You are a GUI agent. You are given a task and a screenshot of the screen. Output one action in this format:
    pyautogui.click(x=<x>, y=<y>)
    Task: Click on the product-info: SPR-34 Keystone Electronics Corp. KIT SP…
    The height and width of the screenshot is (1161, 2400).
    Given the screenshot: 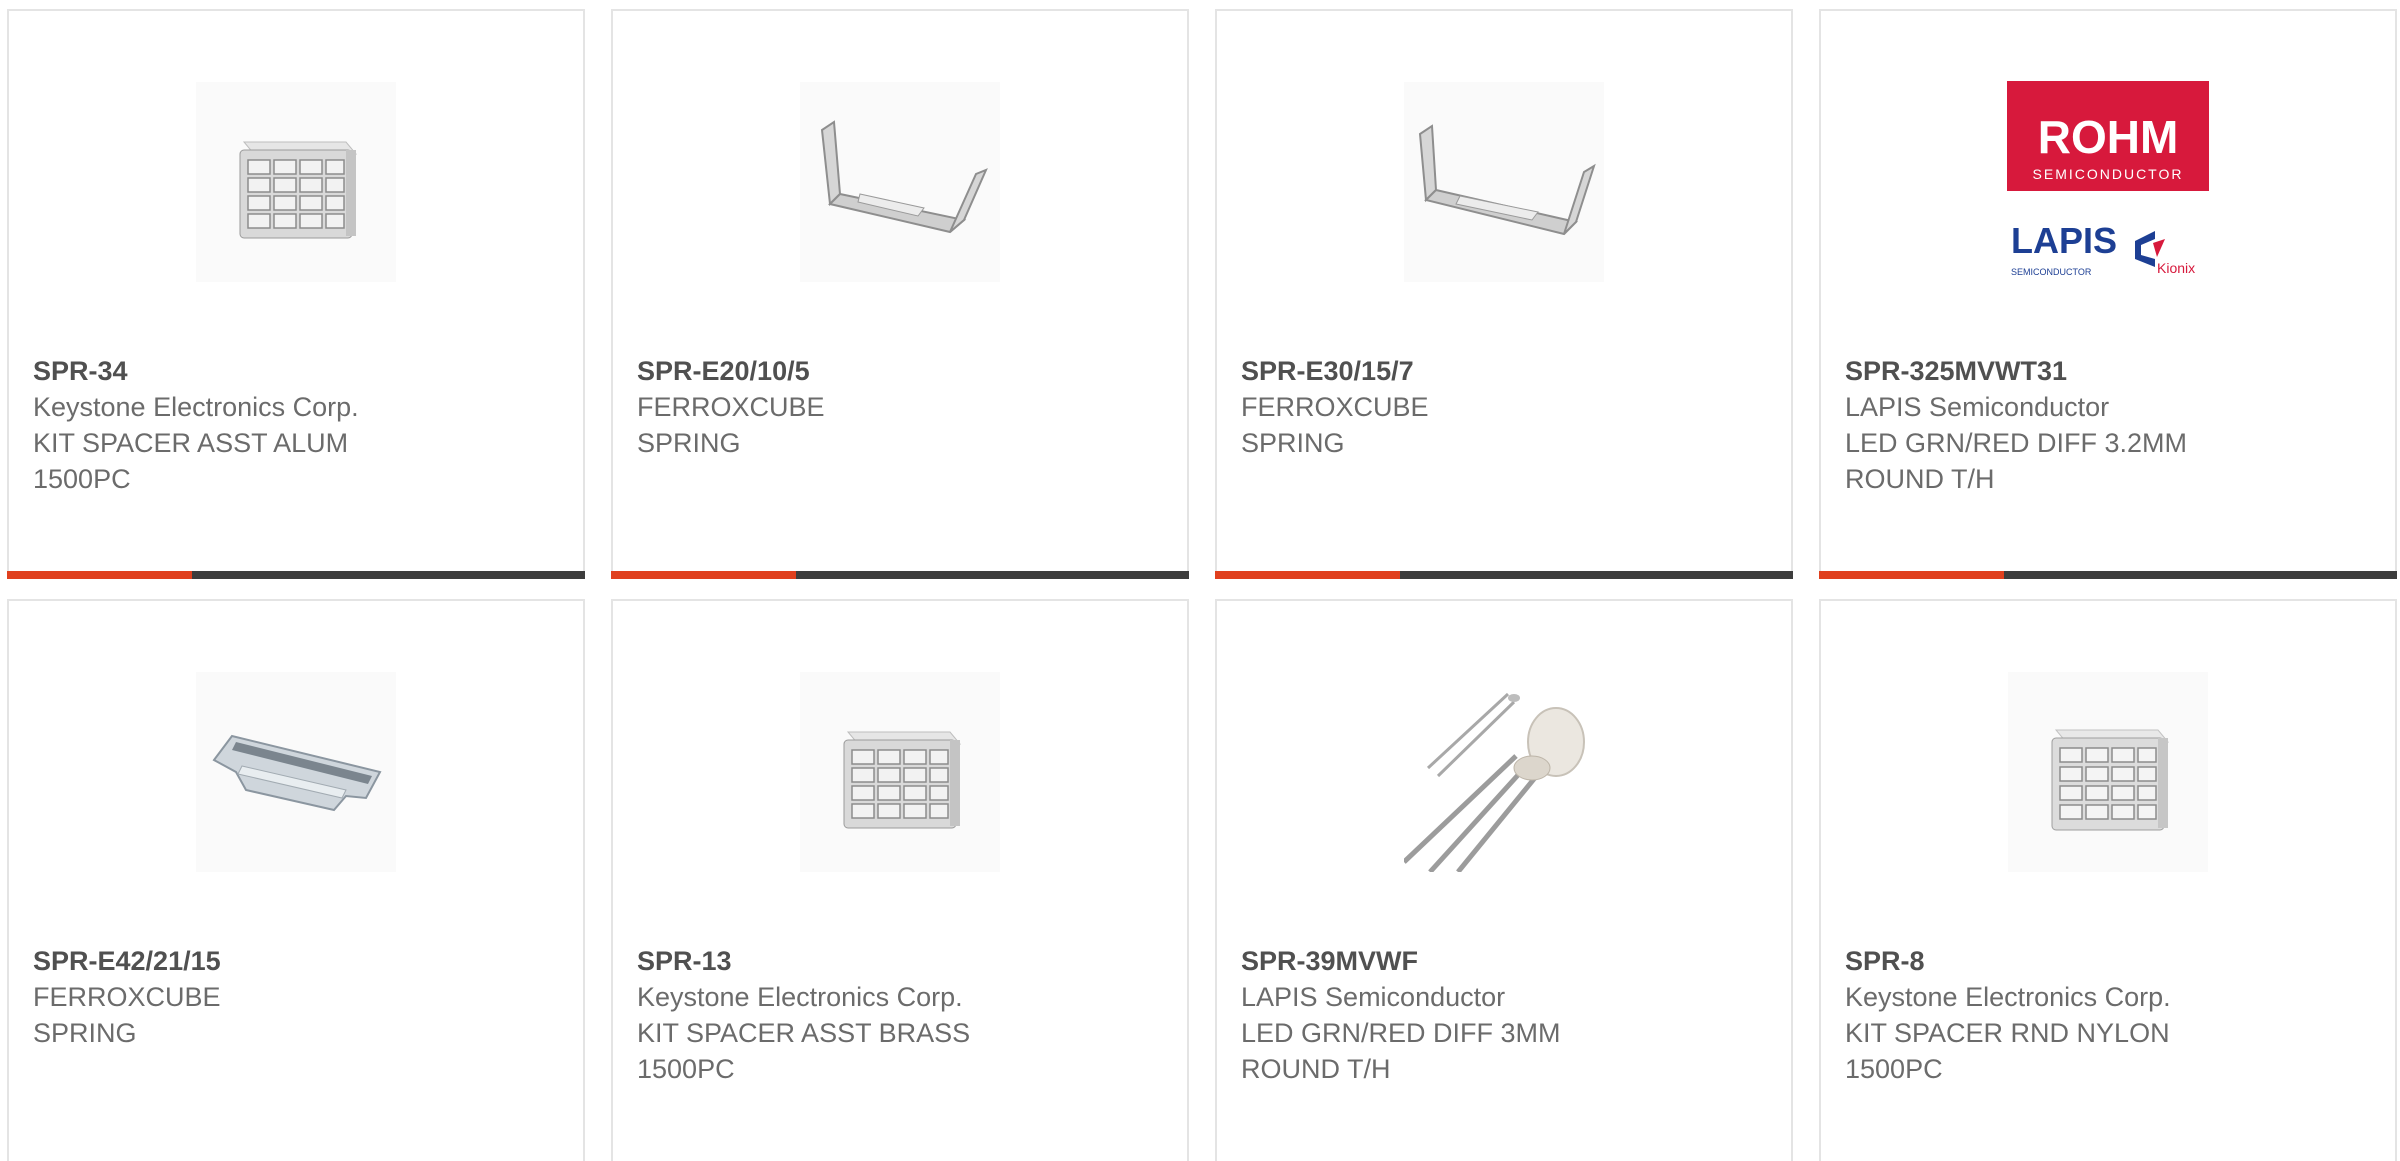 What is the action you would take?
    pyautogui.click(x=298, y=425)
    